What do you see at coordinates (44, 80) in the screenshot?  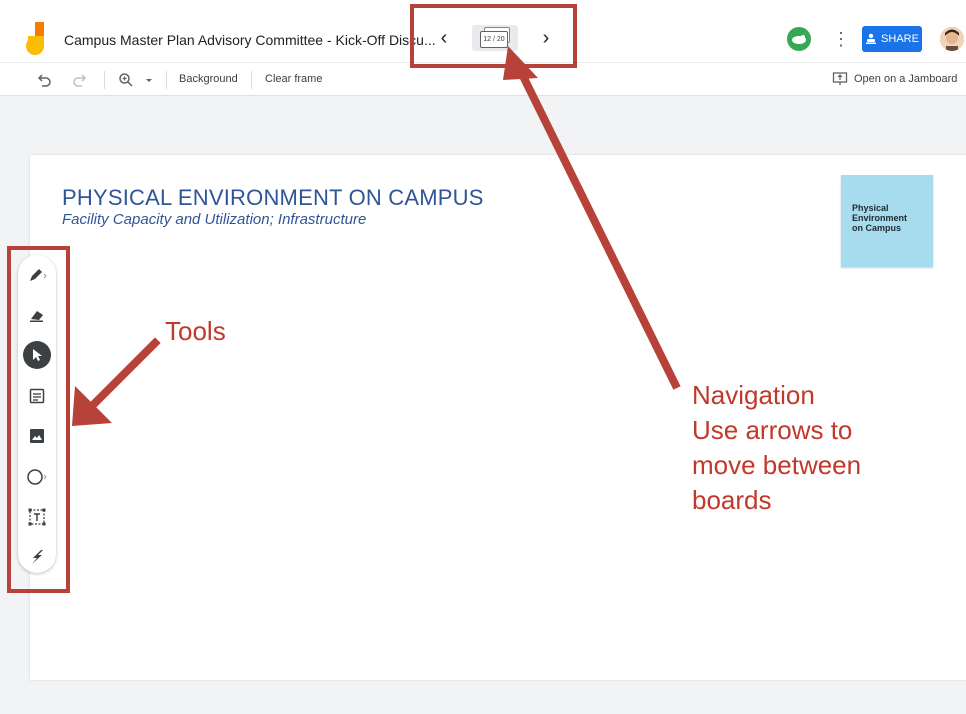 I see `undo-icon` at bounding box center [44, 80].